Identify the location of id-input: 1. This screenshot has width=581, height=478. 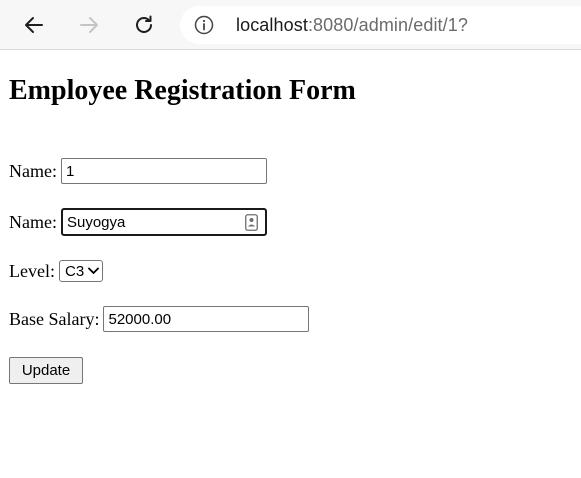
(163, 171).